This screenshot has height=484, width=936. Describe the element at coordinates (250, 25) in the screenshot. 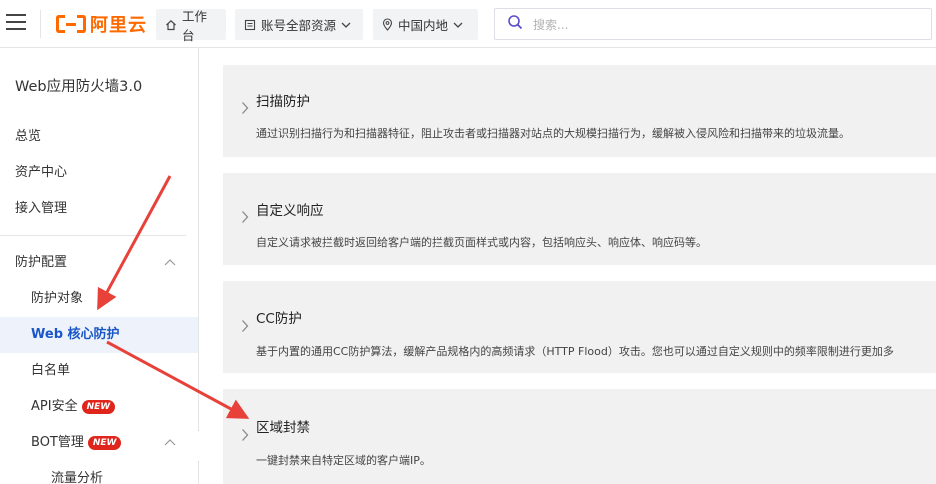

I see `resource-icon` at that location.